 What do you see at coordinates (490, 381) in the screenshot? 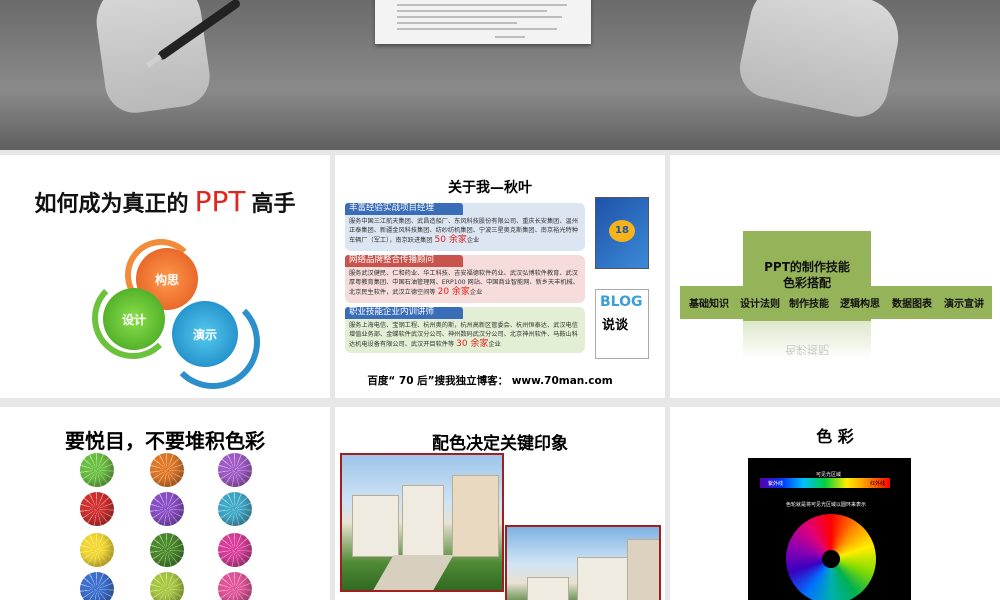
I see `blog-footer: 百度“ 70 后”搜我独立博客： www.70man.com` at bounding box center [490, 381].